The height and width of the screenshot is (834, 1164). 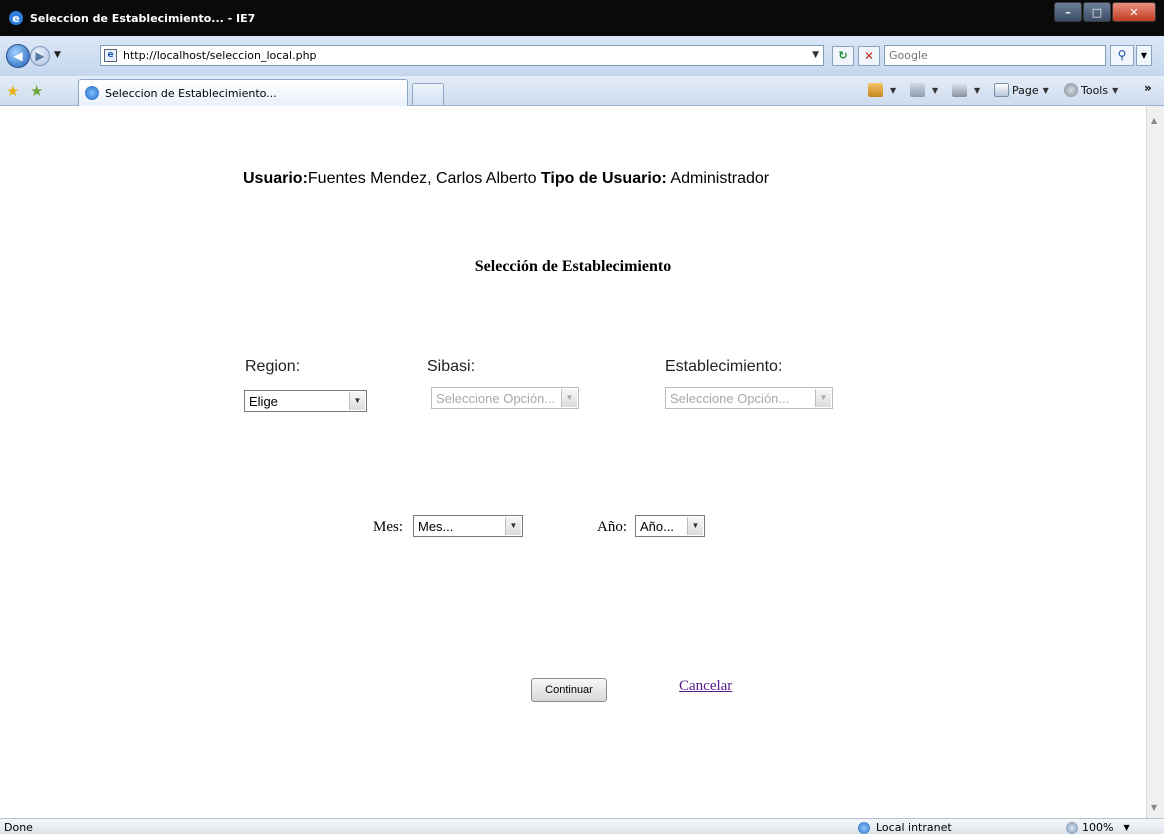 What do you see at coordinates (428, 94) in the screenshot?
I see `new-tab-button` at bounding box center [428, 94].